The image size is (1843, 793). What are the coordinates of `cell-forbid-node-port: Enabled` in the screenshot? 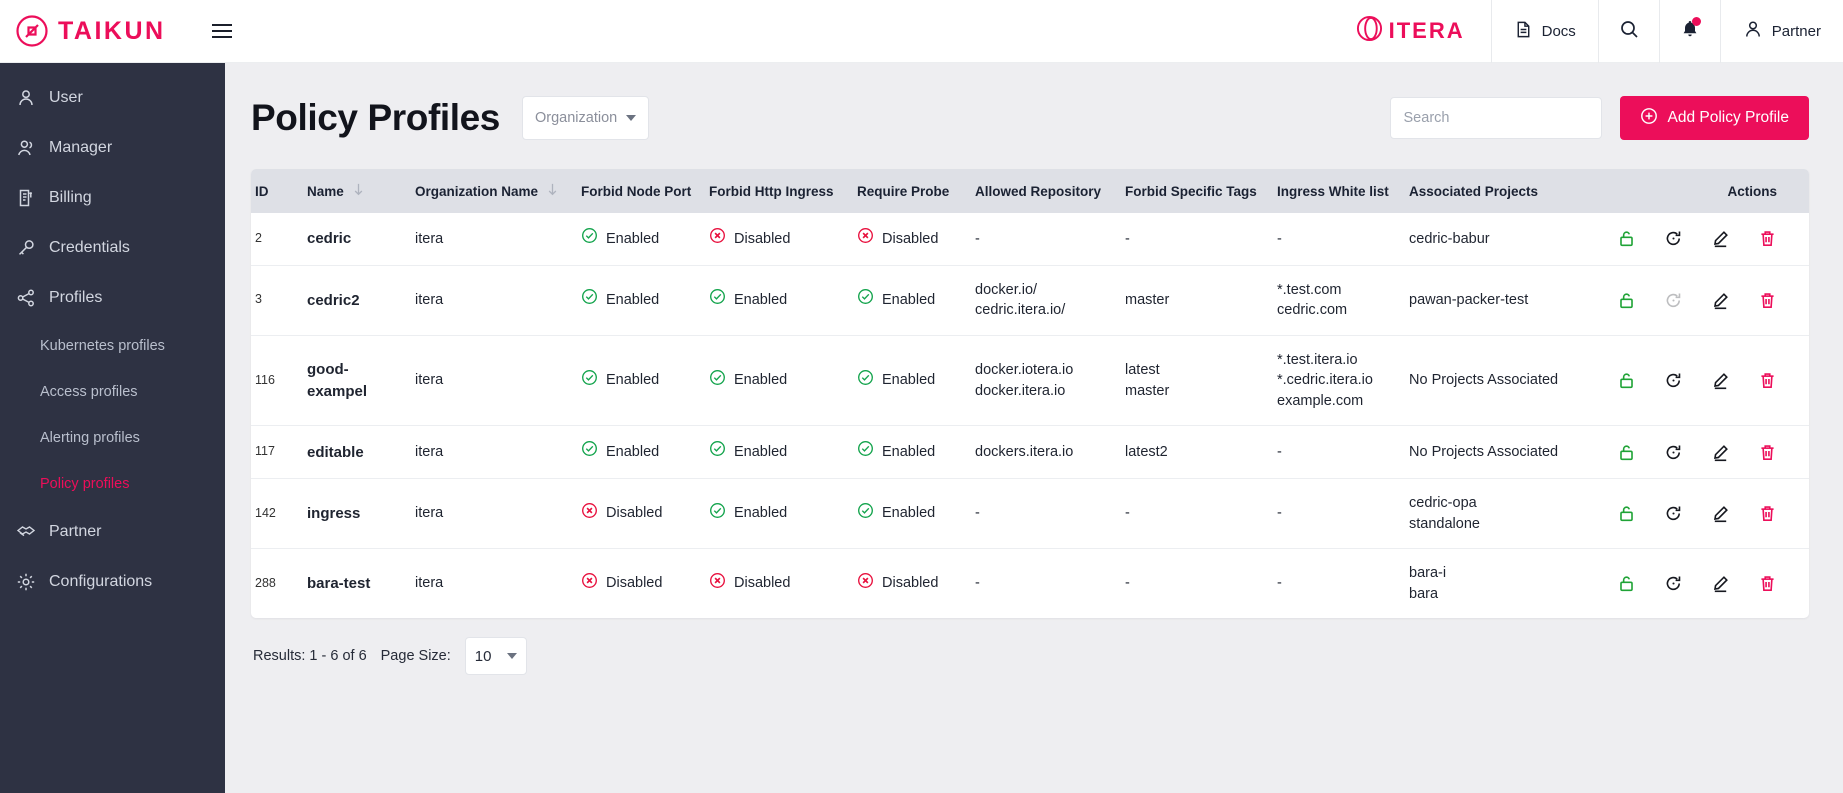 It's located at (641, 452).